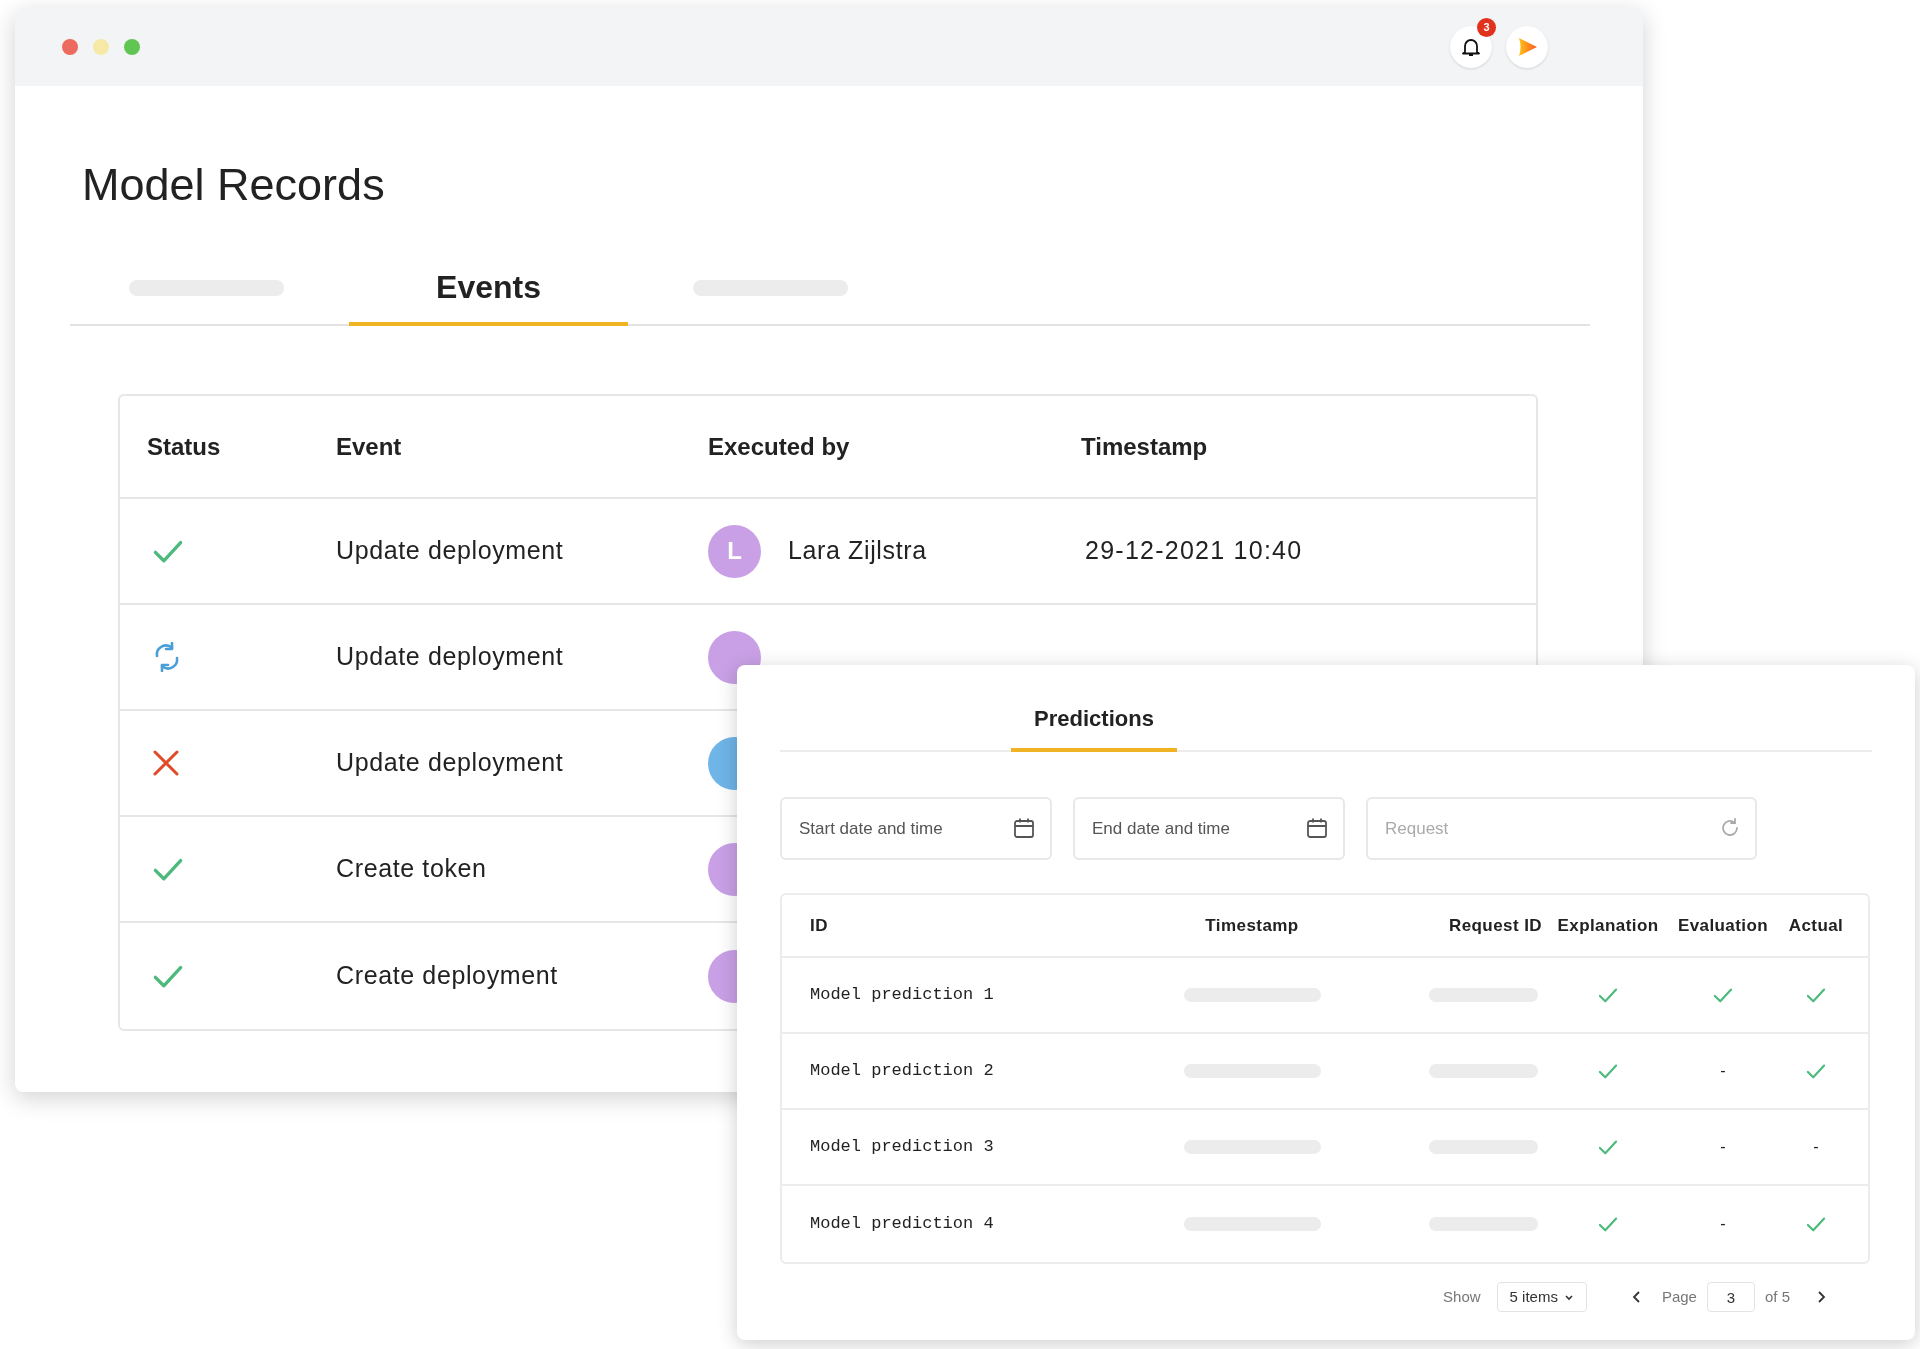 This screenshot has width=1920, height=1349. What do you see at coordinates (857, 551) in the screenshot?
I see `user-name: Lara Zijlstra` at bounding box center [857, 551].